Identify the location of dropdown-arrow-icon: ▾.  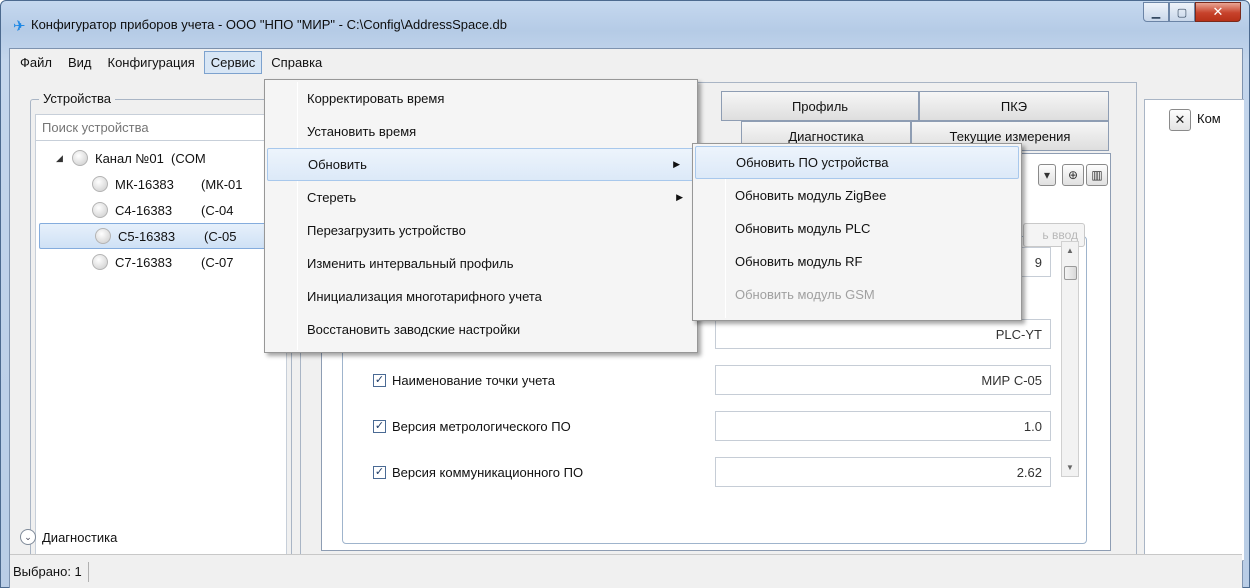
(1047, 175).